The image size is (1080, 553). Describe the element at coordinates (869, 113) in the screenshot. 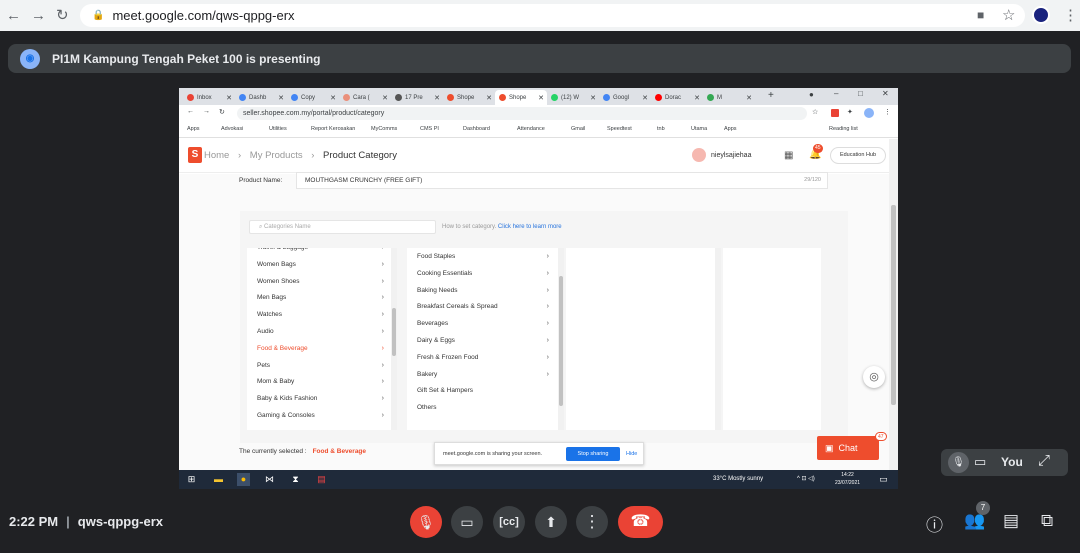

I see `inner-avatar` at that location.